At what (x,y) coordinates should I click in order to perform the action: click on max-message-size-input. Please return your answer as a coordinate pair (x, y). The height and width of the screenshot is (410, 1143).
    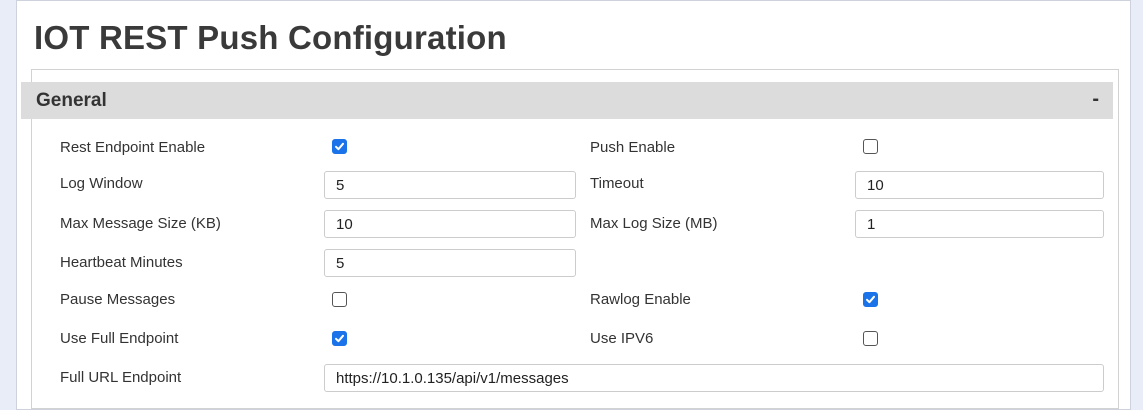
    Looking at the image, I should click on (450, 224).